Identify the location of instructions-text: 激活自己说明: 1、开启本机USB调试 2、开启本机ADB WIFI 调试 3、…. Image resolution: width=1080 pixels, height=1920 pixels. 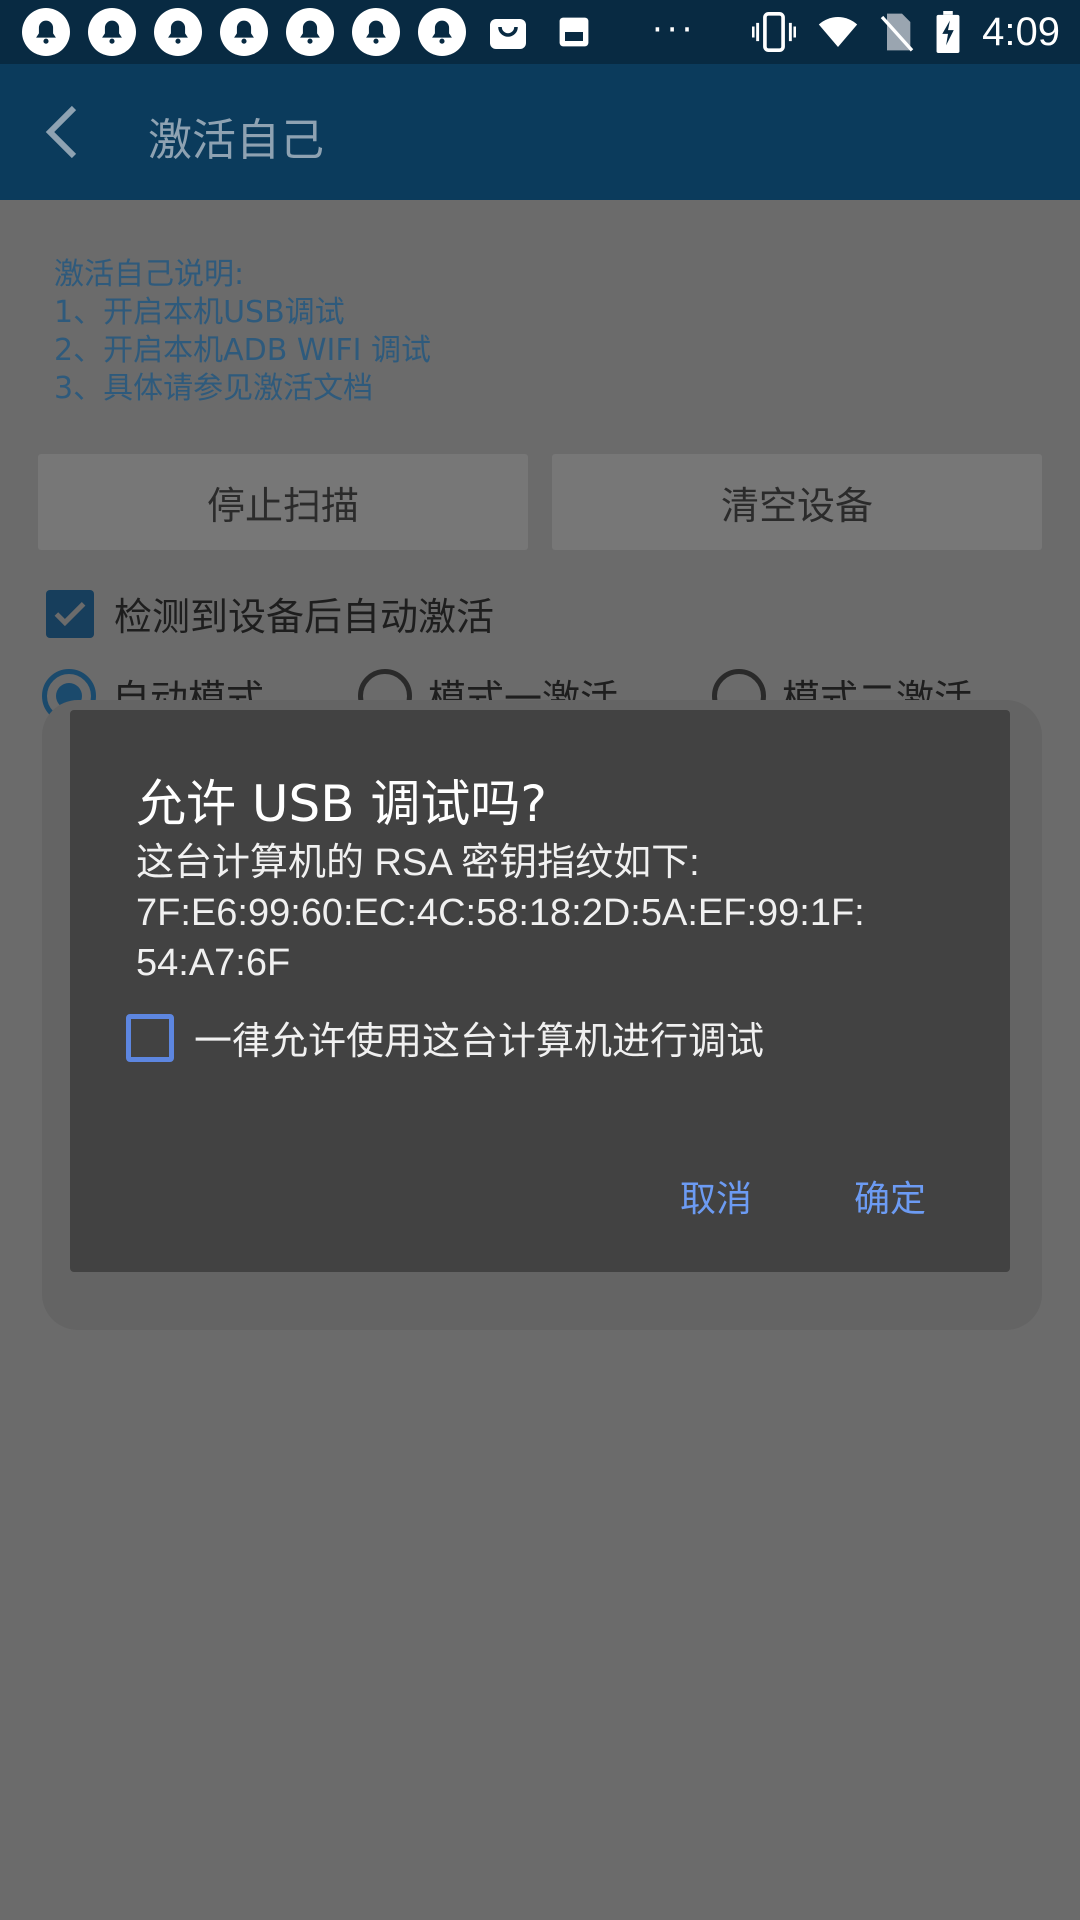
(242, 332).